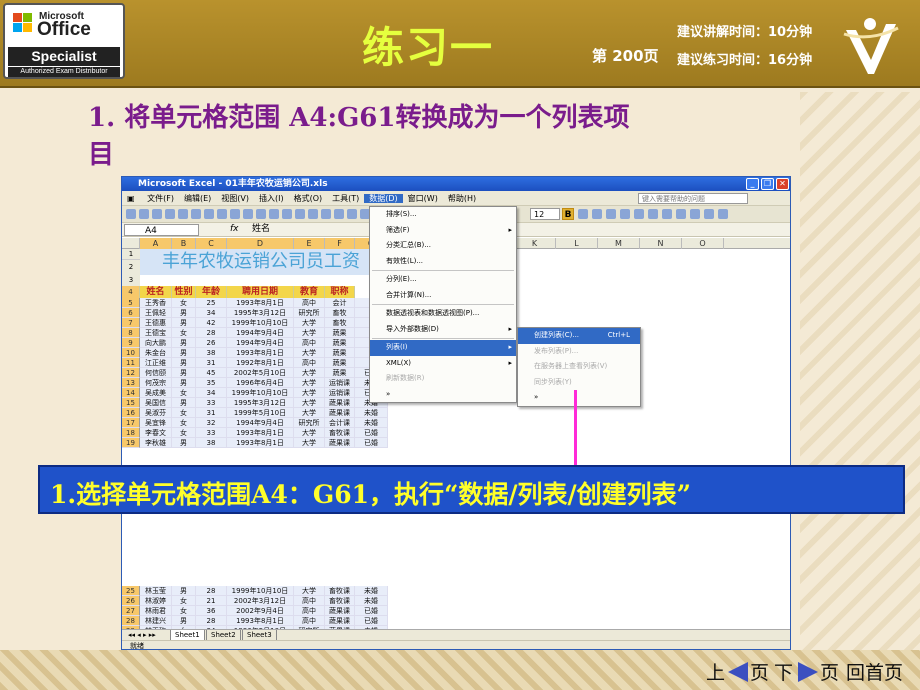  I want to click on table-cell: 王德宝, so click(156, 333).